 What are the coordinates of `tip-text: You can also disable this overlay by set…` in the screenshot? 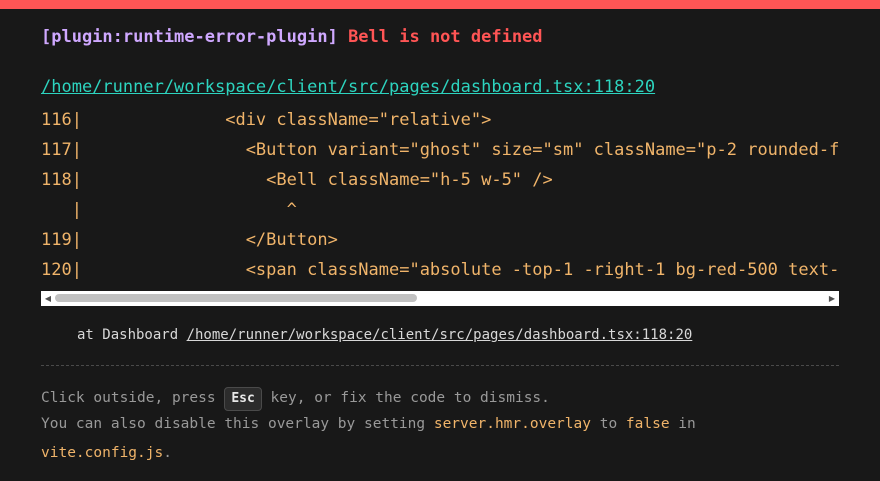 It's located at (237, 424).